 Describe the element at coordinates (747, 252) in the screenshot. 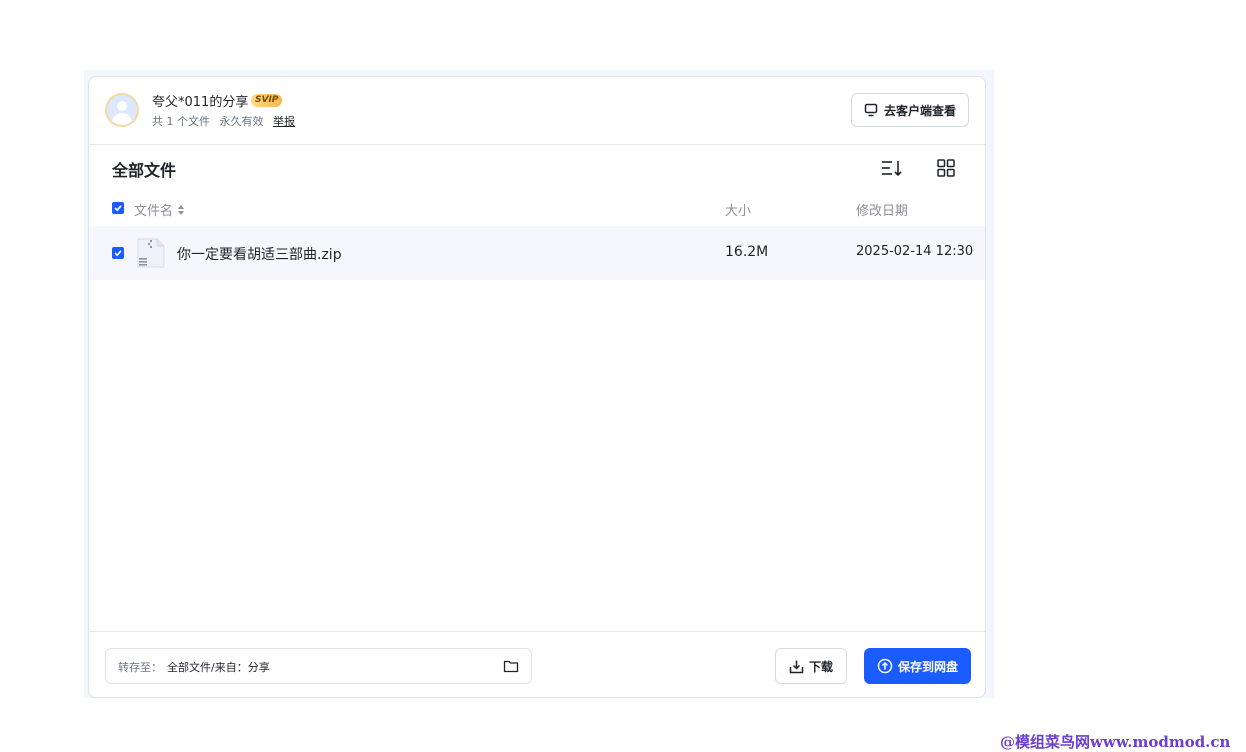

I see `file-size: 16.2M` at that location.